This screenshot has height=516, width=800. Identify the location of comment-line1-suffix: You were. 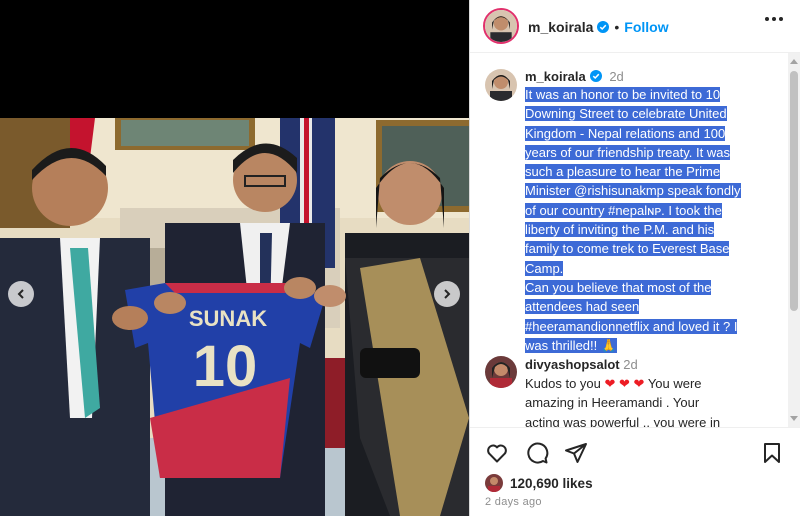
(674, 383).